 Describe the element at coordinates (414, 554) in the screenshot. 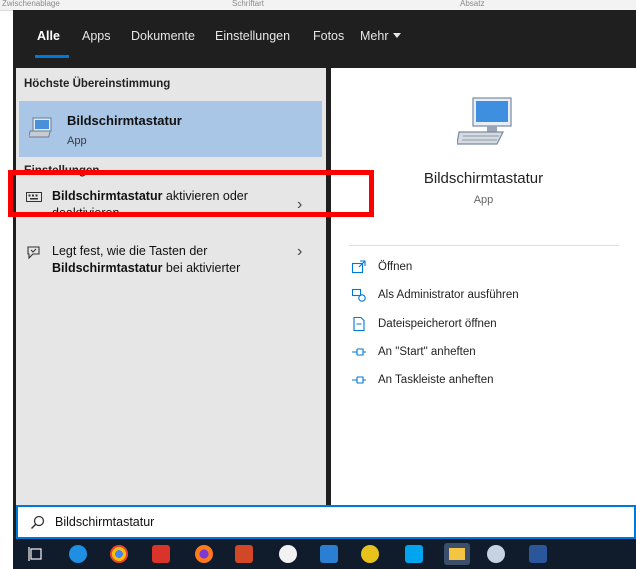

I see `skype-icon` at that location.